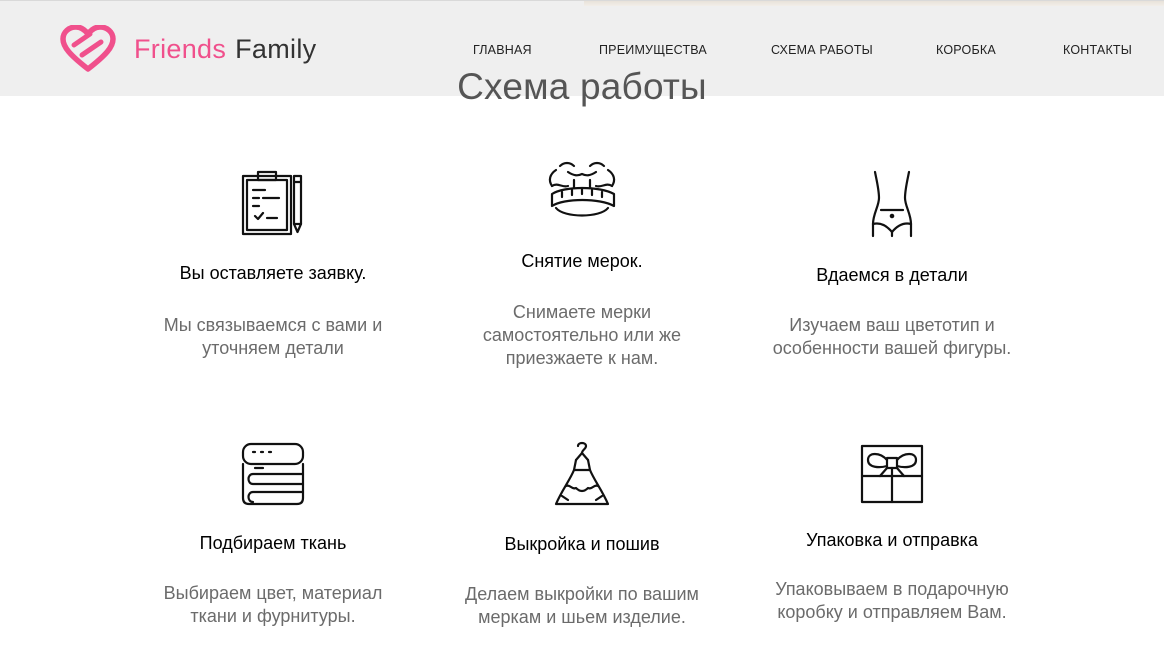  Describe the element at coordinates (822, 50) in the screenshot. I see `nav-item-workflow: СХЕМА РАБОТЫ` at that location.